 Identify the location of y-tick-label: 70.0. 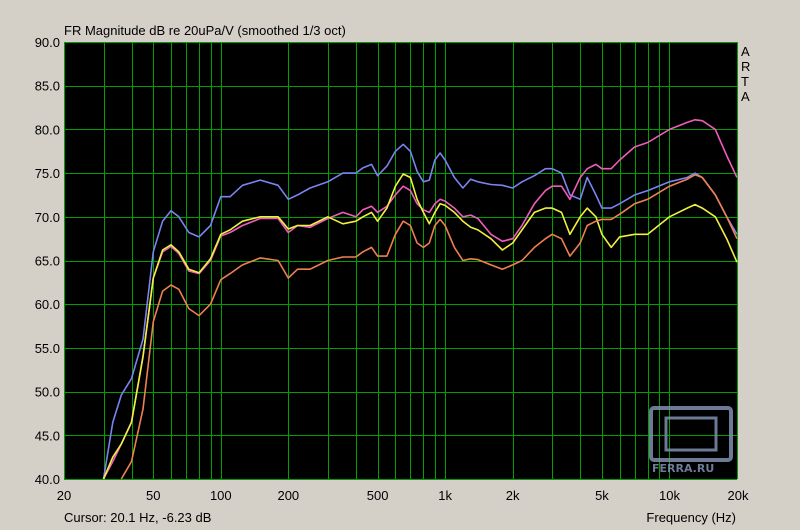
(47, 217).